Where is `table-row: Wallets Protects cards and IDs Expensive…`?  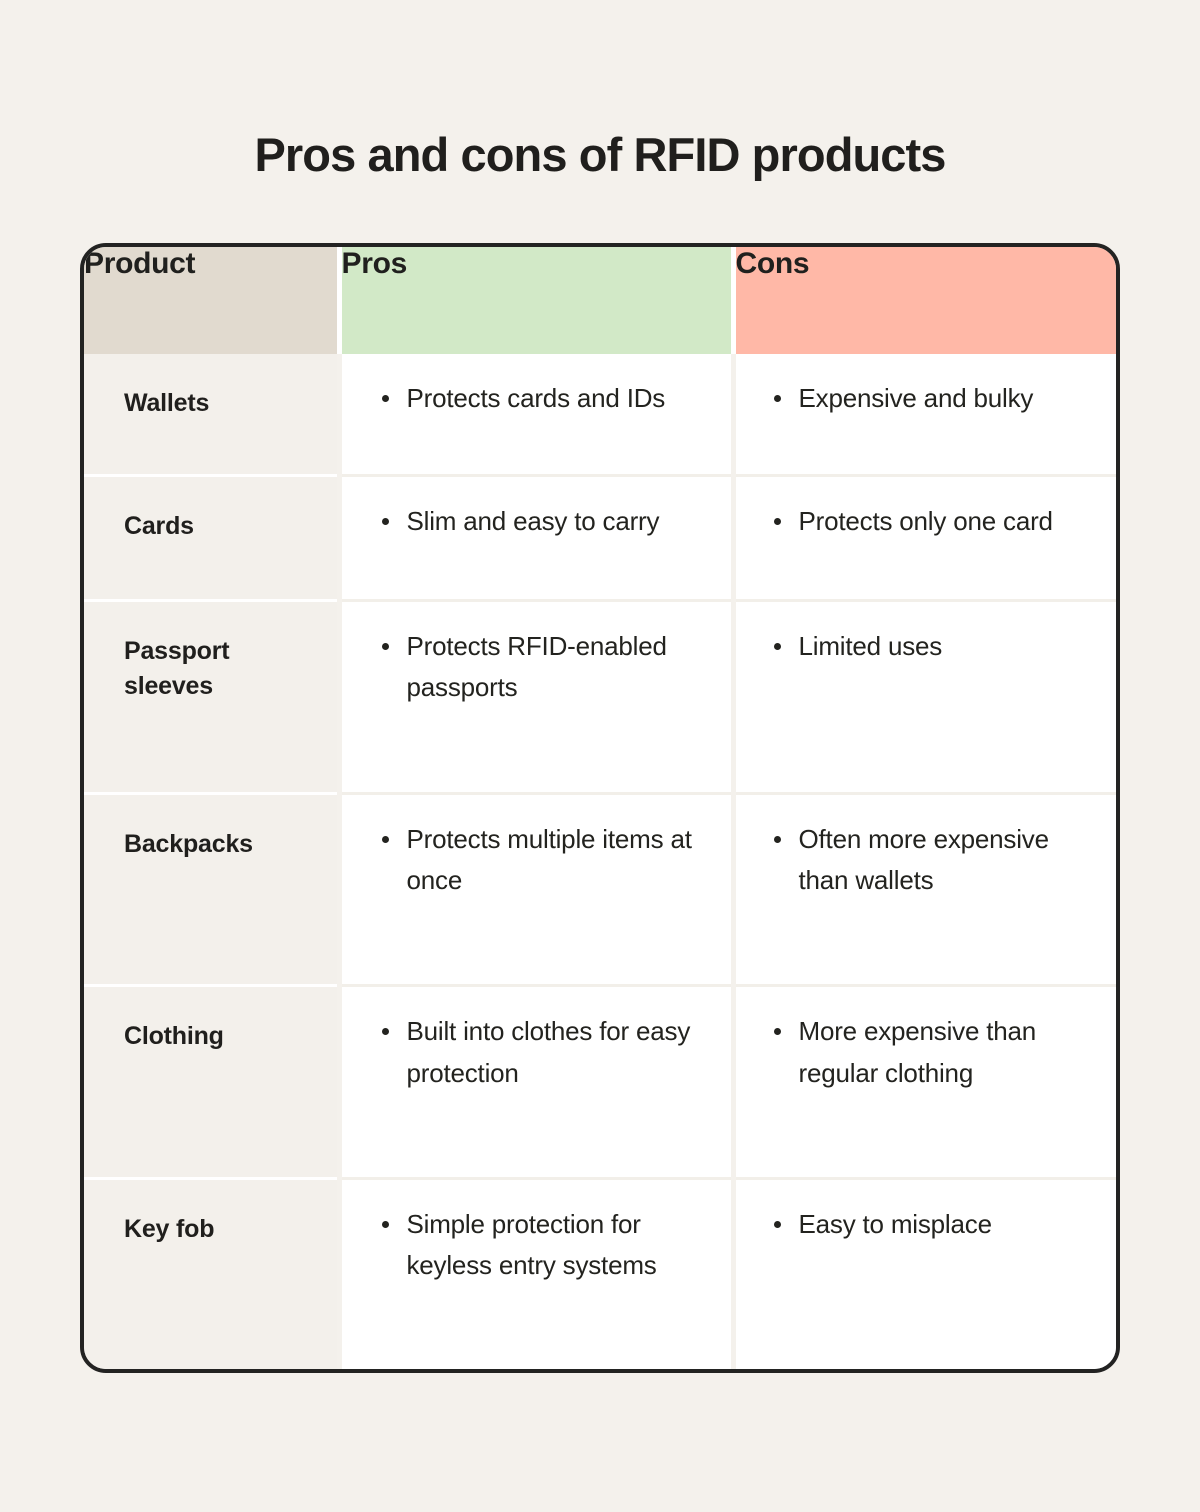 table-row: Wallets Protects cards and IDs Expensive… is located at coordinates (600, 415).